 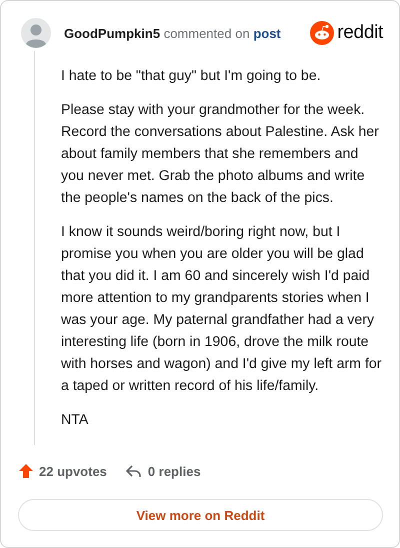 I want to click on brand-name: reddit, so click(x=360, y=33).